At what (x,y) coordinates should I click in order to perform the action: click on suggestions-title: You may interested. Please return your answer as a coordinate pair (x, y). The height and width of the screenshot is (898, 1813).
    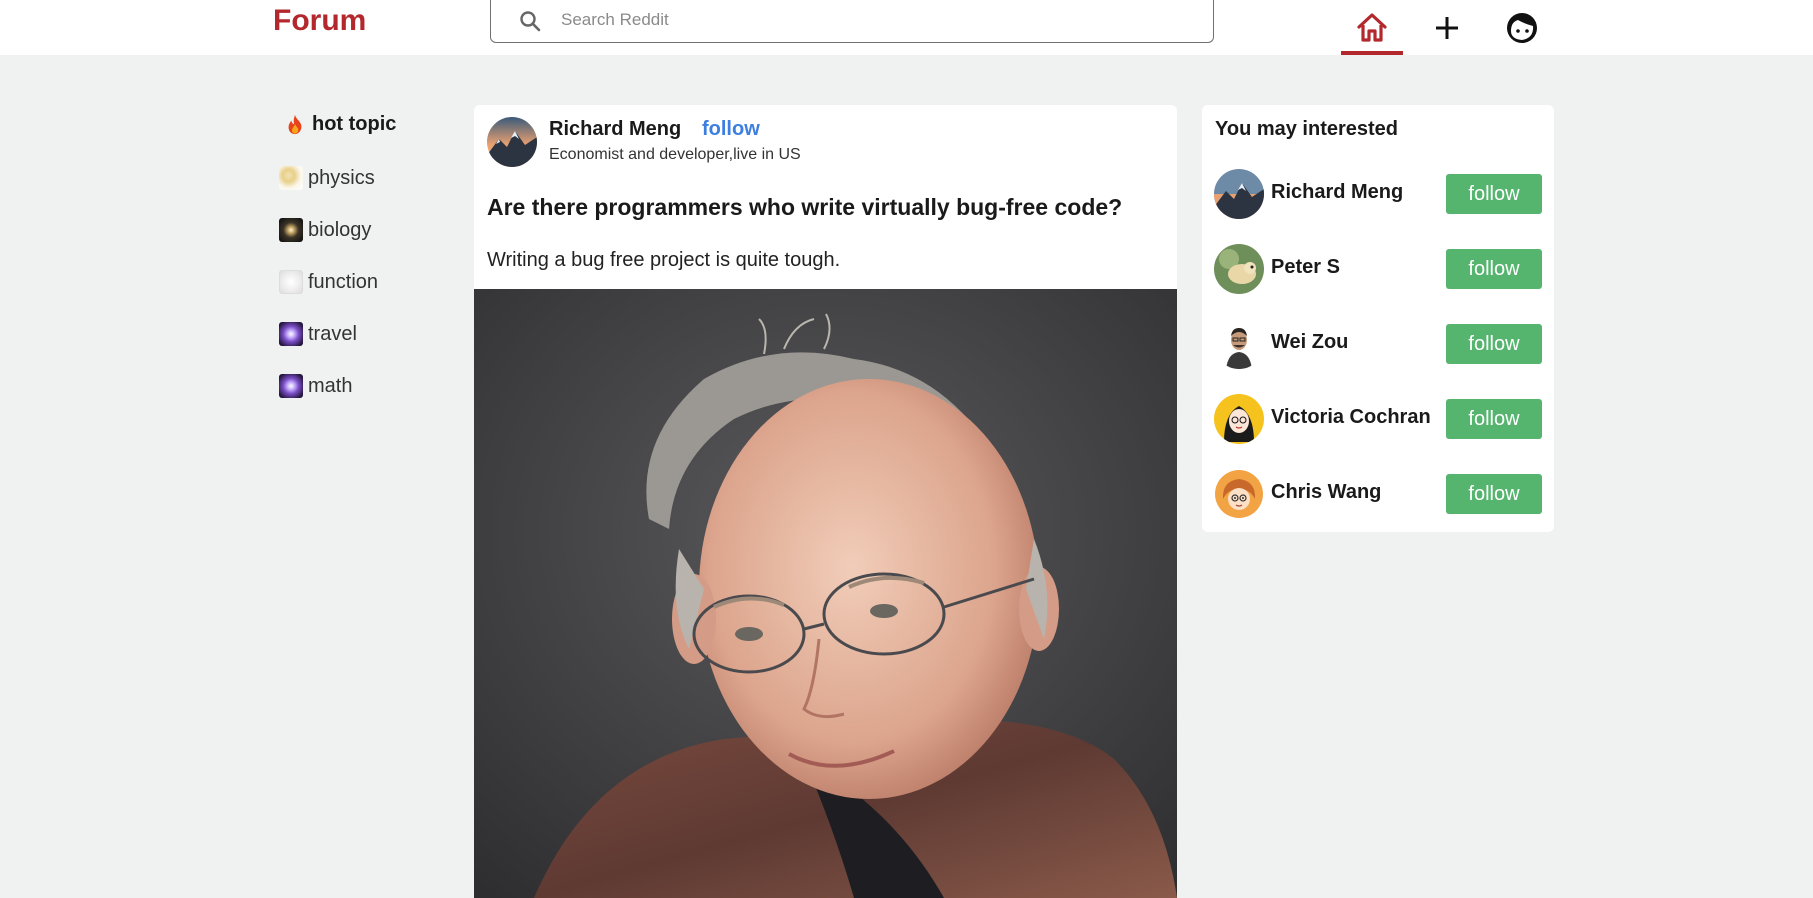
    Looking at the image, I should click on (1307, 129).